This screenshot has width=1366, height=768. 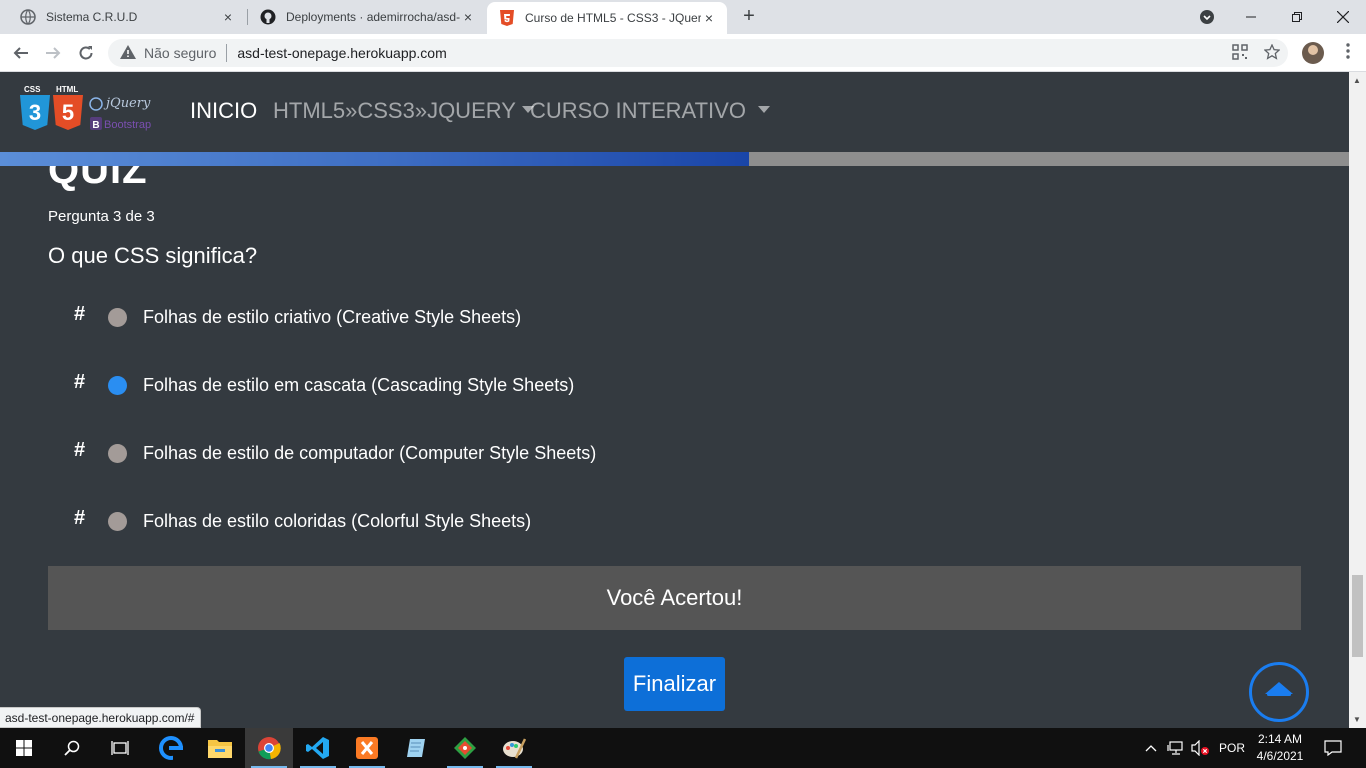 I want to click on notepad-icon, so click(x=416, y=748).